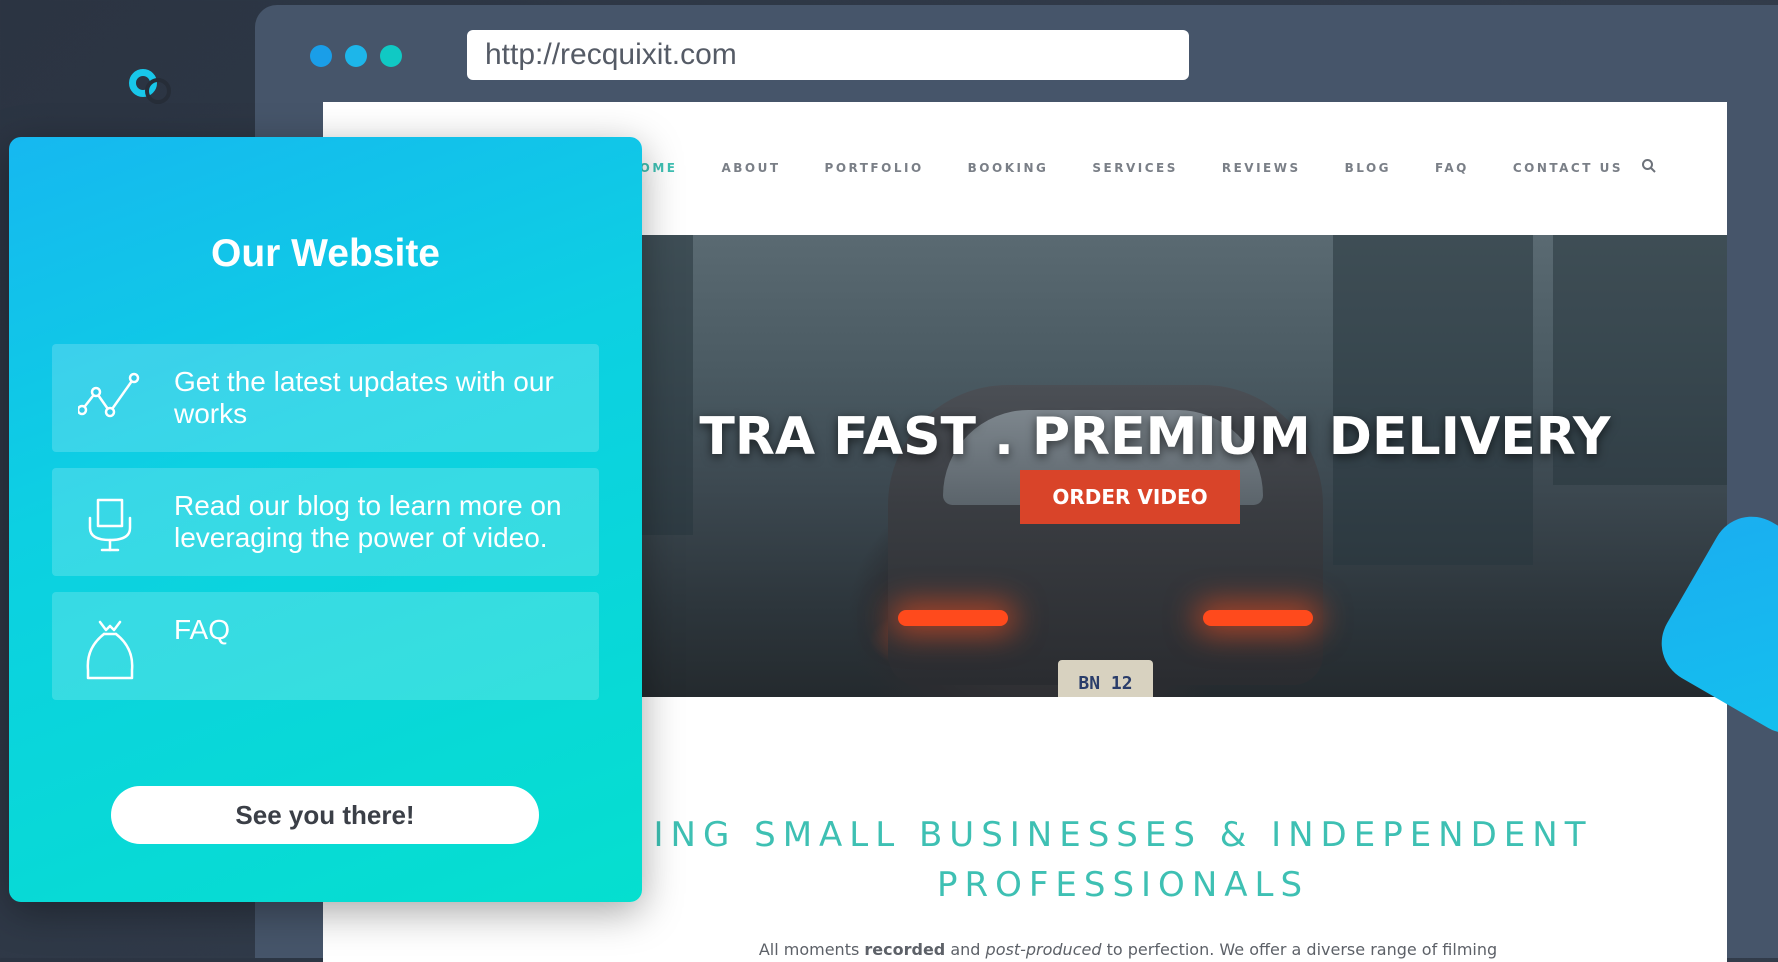 This screenshot has width=1778, height=962. I want to click on nav-faq: FAQ, so click(1452, 168).